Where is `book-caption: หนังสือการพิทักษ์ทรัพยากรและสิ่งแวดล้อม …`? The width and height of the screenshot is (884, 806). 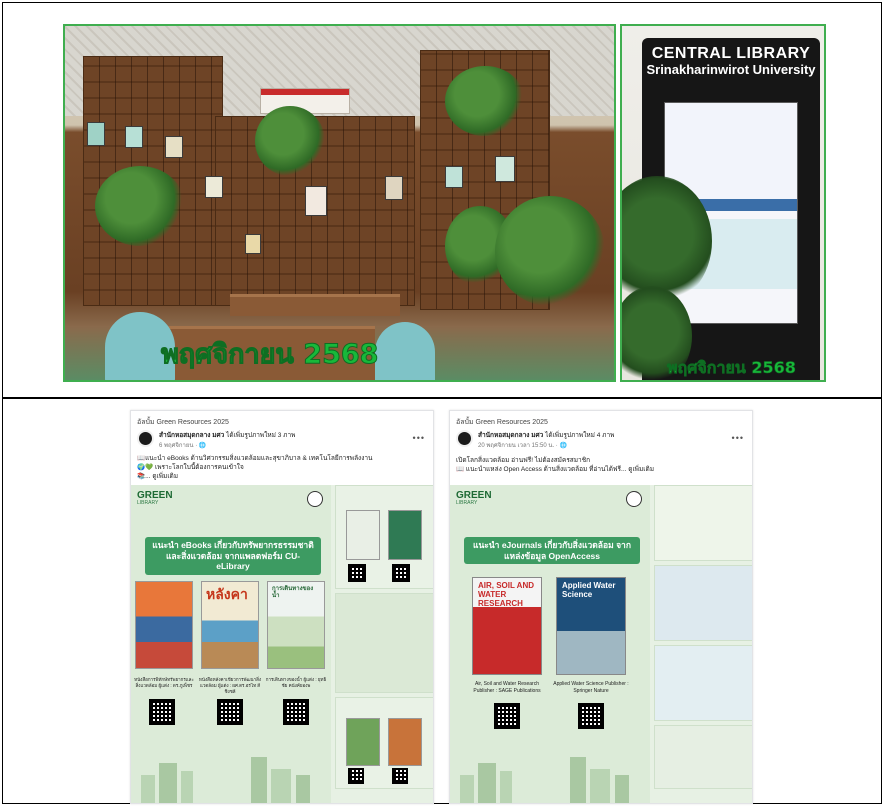
book-caption: หนังสือการพิทักษ์ทรัพยากรและสิ่งแวดล้อม … is located at coordinates (164, 682).